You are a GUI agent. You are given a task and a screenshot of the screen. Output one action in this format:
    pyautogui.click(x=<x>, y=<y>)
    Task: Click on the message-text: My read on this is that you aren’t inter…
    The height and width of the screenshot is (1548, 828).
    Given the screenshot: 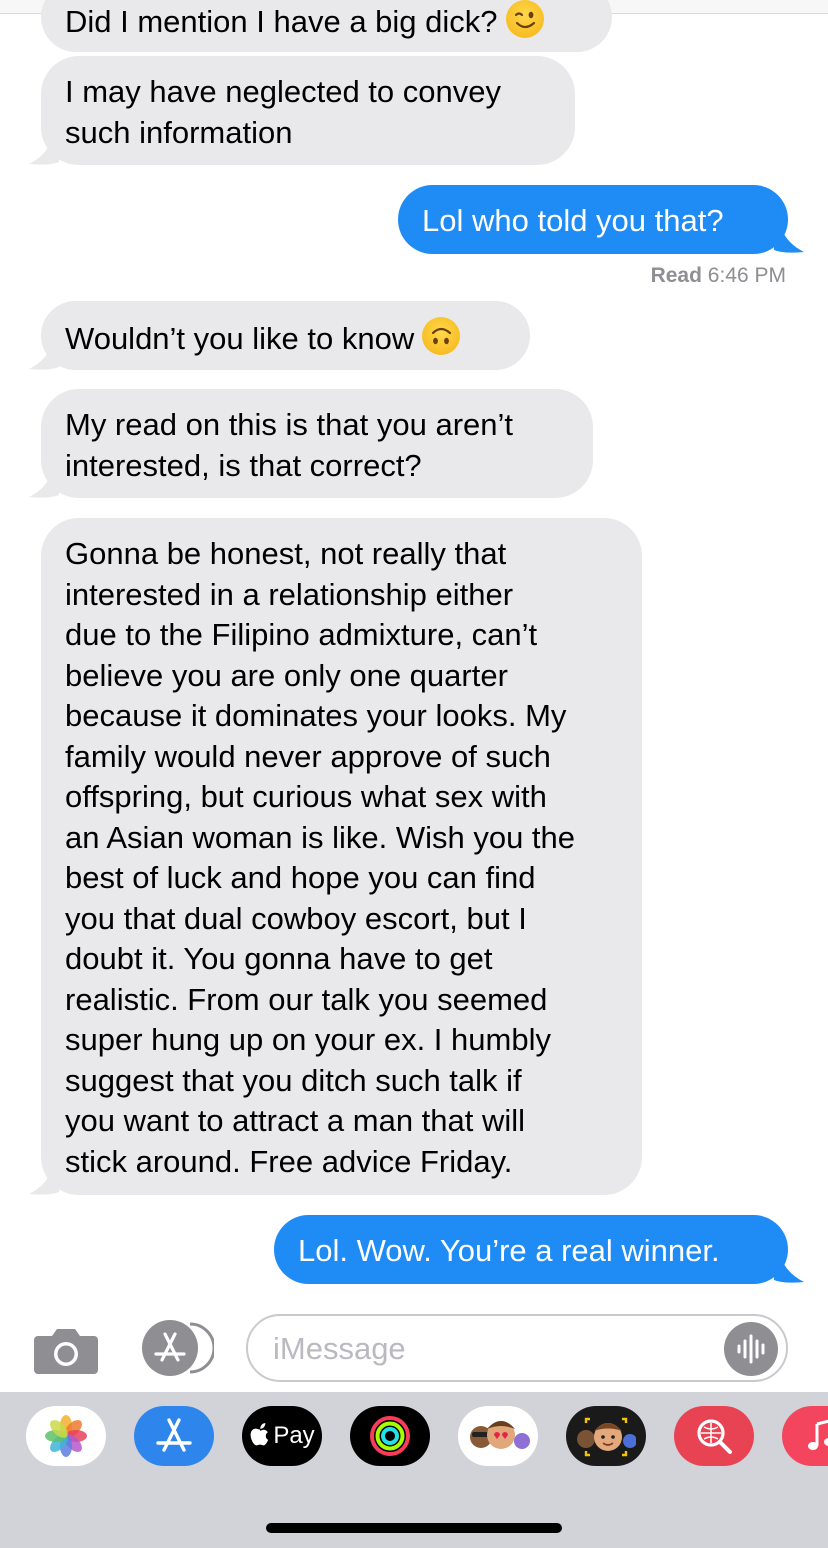 What is the action you would take?
    pyautogui.click(x=289, y=445)
    